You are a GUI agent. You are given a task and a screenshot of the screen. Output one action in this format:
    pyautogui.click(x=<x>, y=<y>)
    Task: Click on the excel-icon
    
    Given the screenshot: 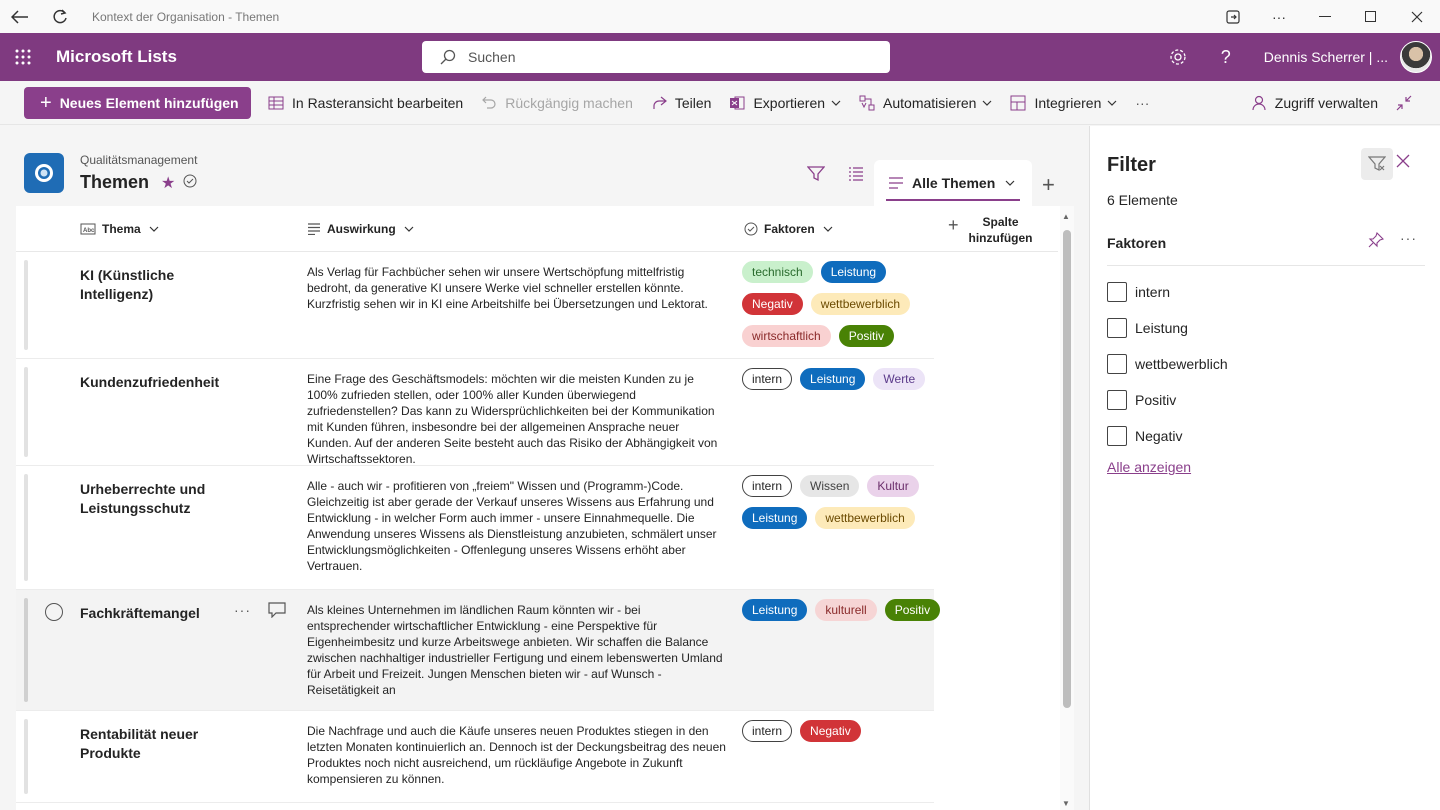 What is the action you would take?
    pyautogui.click(x=737, y=102)
    